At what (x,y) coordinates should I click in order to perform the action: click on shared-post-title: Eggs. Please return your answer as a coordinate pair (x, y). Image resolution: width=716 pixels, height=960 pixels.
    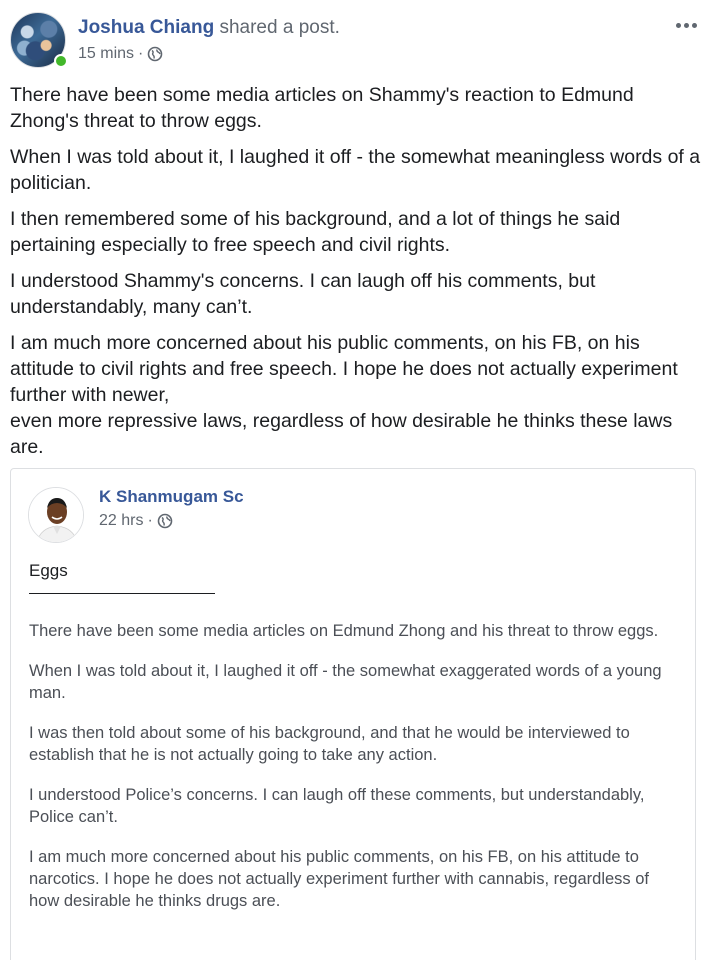
    Looking at the image, I should click on (48, 570).